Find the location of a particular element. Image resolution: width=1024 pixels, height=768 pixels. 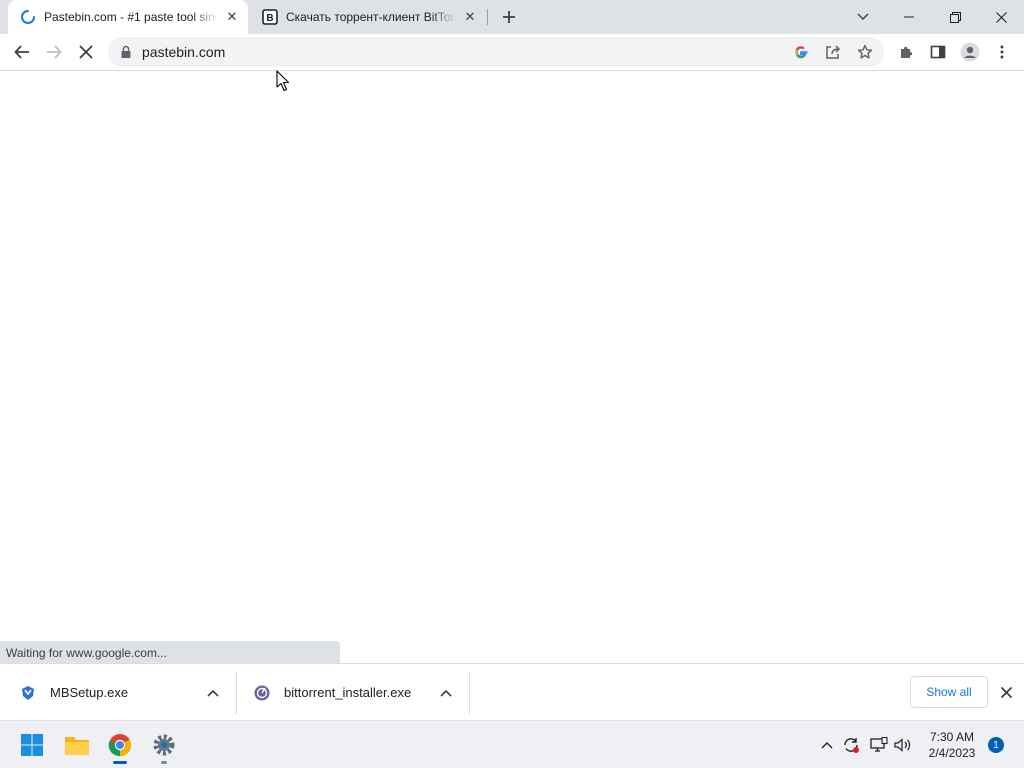

bittorrent-site-favicon-icon: B is located at coordinates (270, 17).